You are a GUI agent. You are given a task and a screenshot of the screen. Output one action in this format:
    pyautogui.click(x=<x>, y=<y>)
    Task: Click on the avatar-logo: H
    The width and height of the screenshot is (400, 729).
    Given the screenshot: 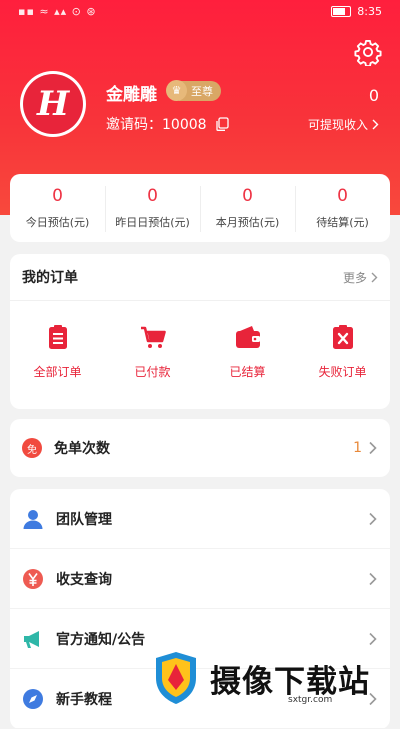 What is the action you would take?
    pyautogui.click(x=53, y=104)
    